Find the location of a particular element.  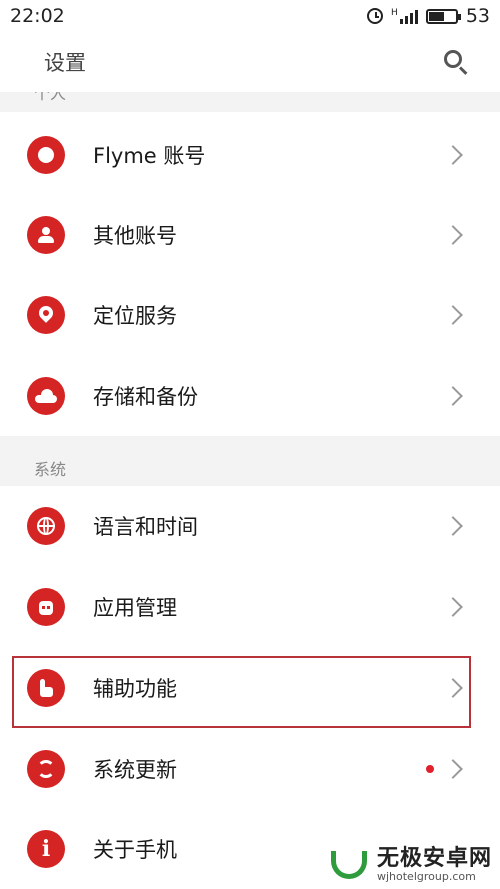

section-header-personal-label: 个人 is located at coordinates (50, 97).